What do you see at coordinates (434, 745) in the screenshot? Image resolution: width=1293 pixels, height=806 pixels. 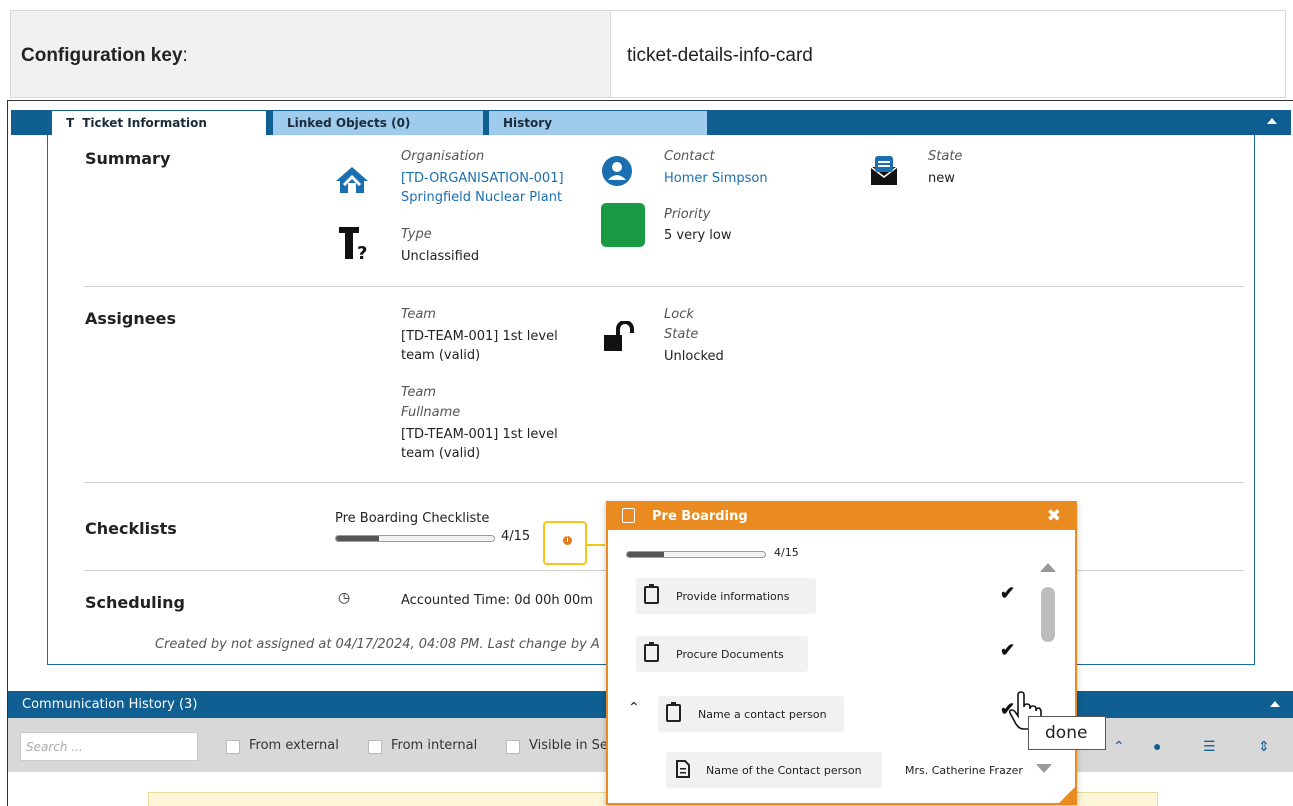 I see `from-internal-label: From internal` at bounding box center [434, 745].